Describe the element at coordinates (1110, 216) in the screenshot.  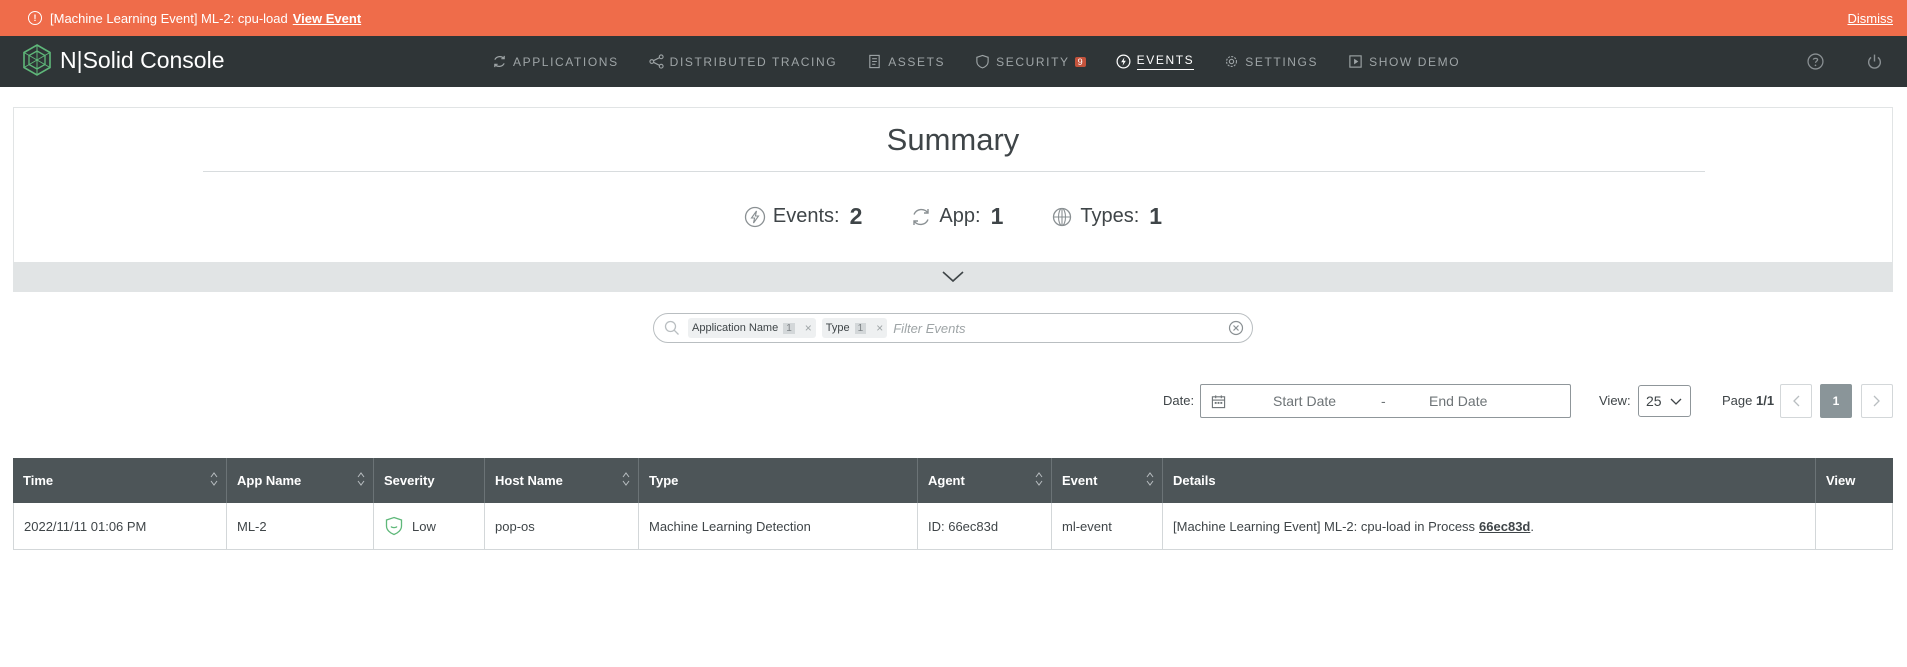
I see `stat-types-label: Types:` at that location.